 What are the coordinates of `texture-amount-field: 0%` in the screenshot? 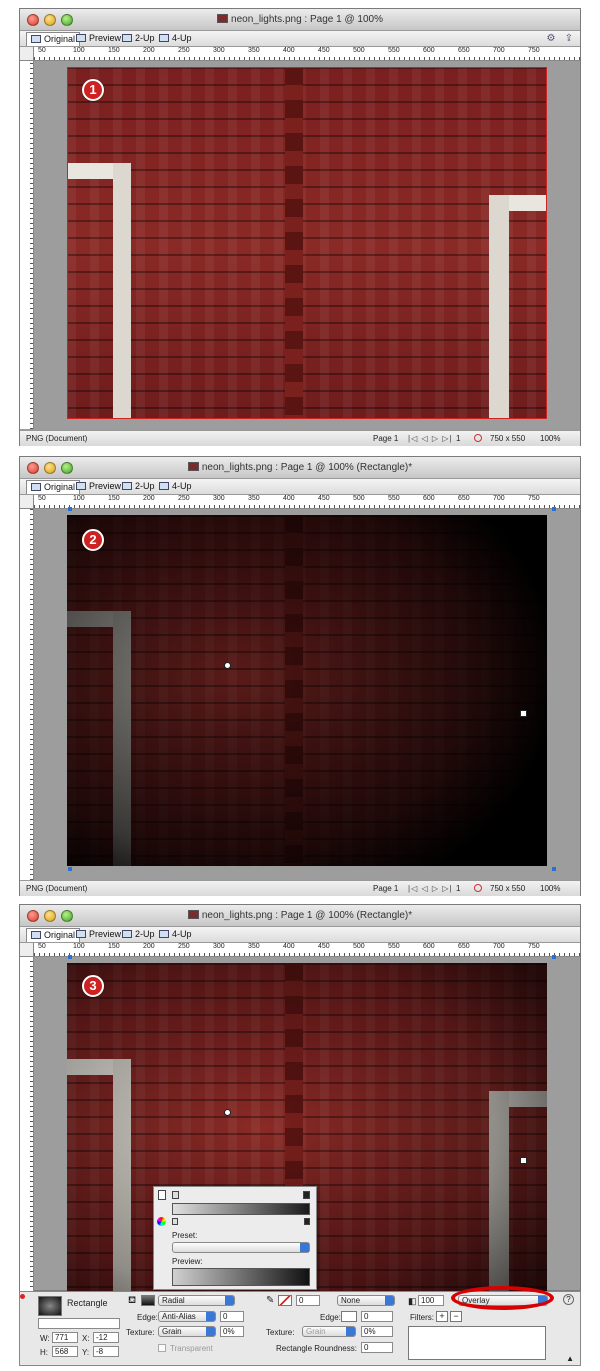 It's located at (232, 1331).